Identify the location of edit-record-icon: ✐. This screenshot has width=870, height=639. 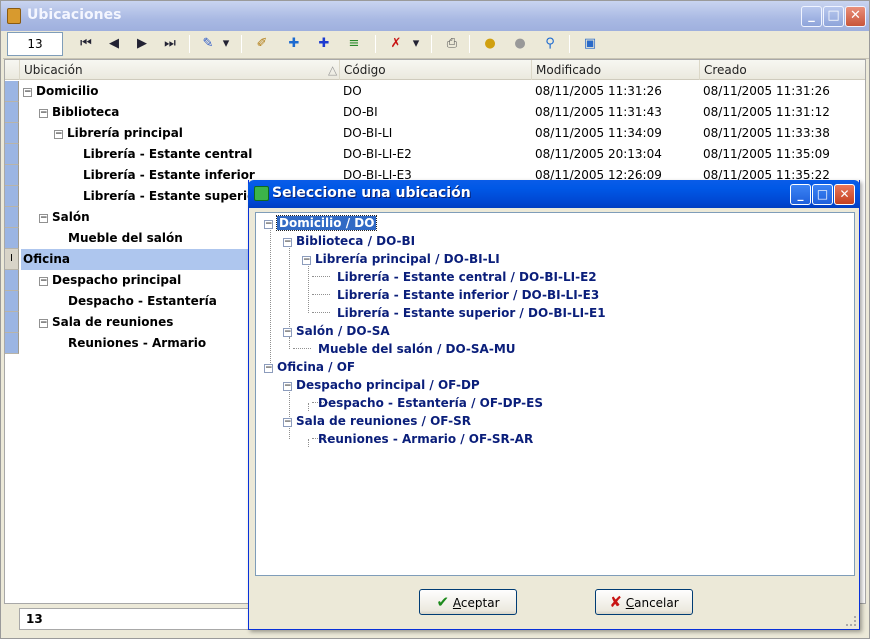
(262, 44).